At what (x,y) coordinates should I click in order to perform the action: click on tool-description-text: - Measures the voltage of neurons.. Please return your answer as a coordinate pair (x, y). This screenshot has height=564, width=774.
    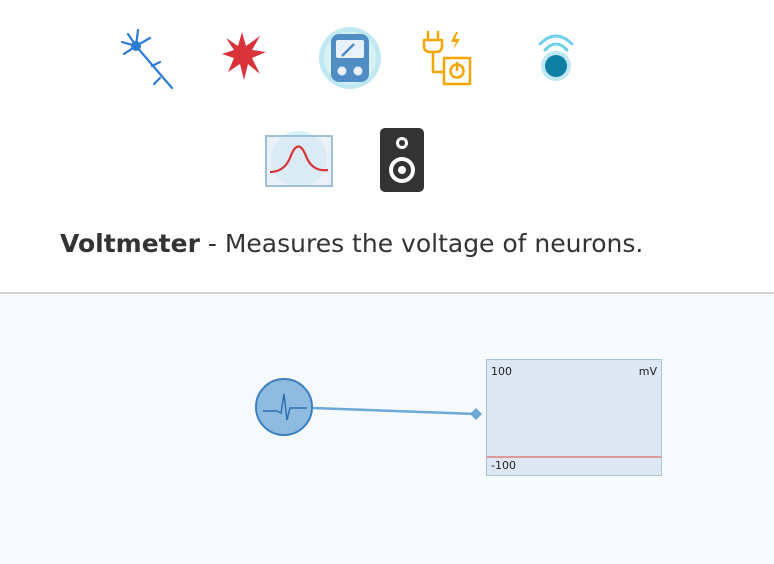
    Looking at the image, I should click on (421, 243).